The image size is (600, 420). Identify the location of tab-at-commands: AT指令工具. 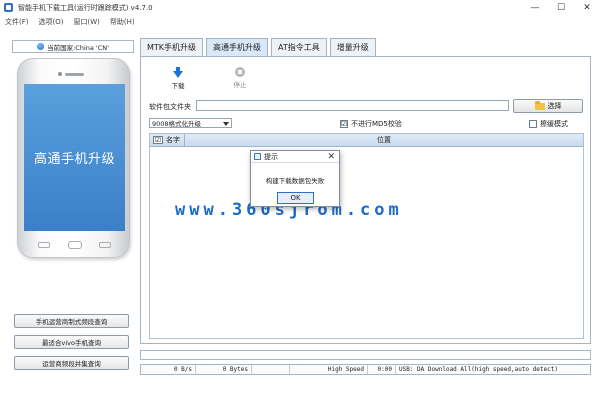
(299, 47).